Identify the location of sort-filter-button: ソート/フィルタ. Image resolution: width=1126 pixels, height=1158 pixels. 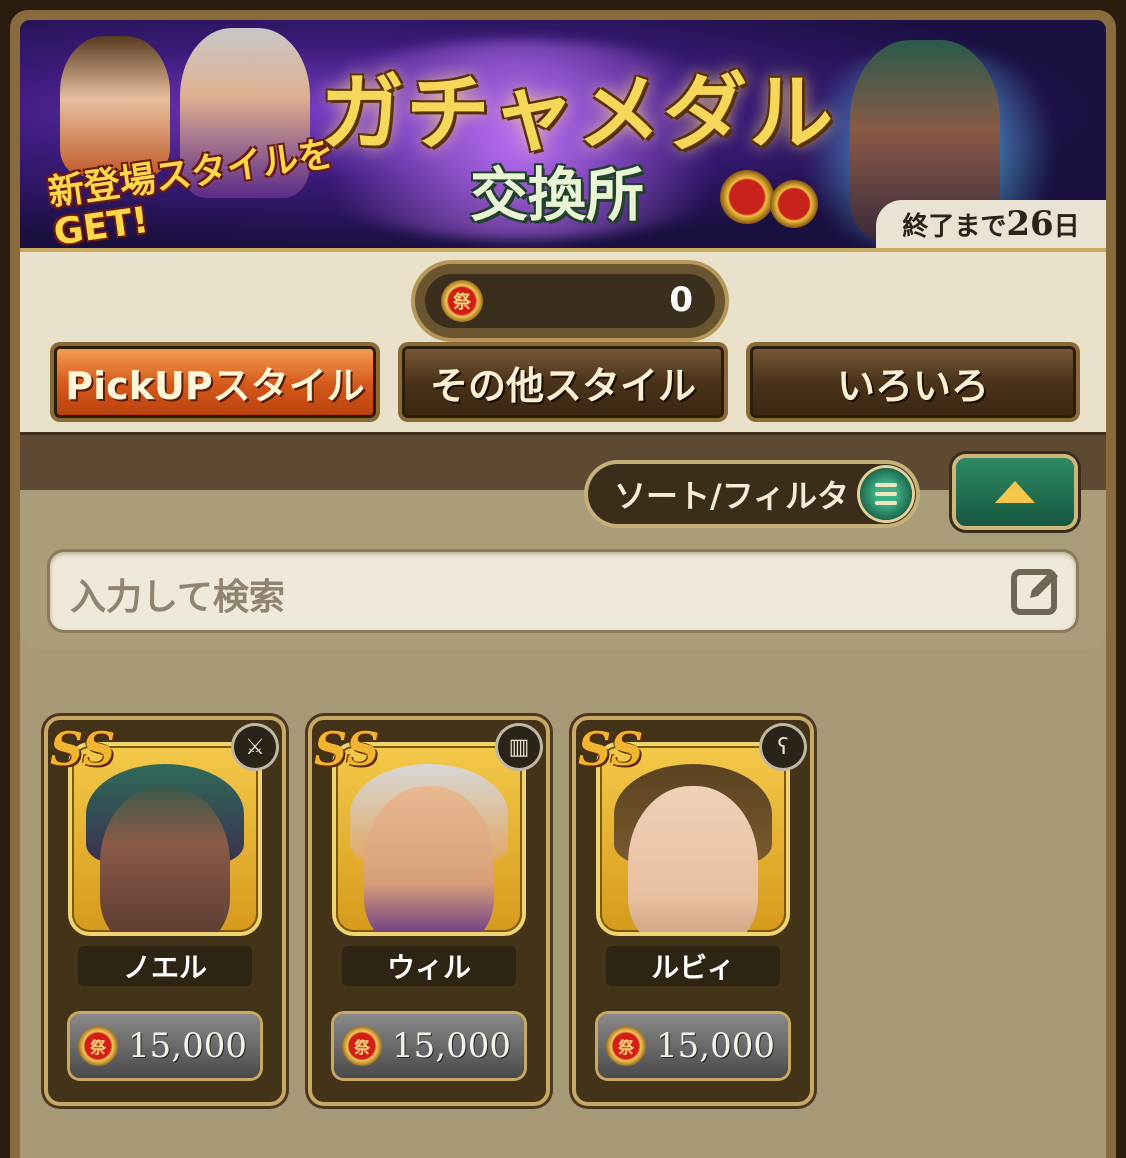
(752, 494).